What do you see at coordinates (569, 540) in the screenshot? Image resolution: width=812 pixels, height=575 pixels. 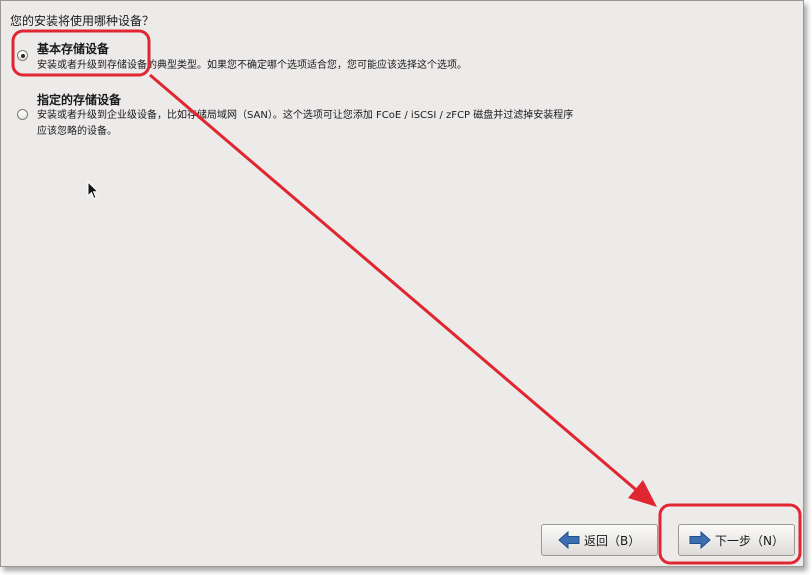 I see `left-arrow-icon` at bounding box center [569, 540].